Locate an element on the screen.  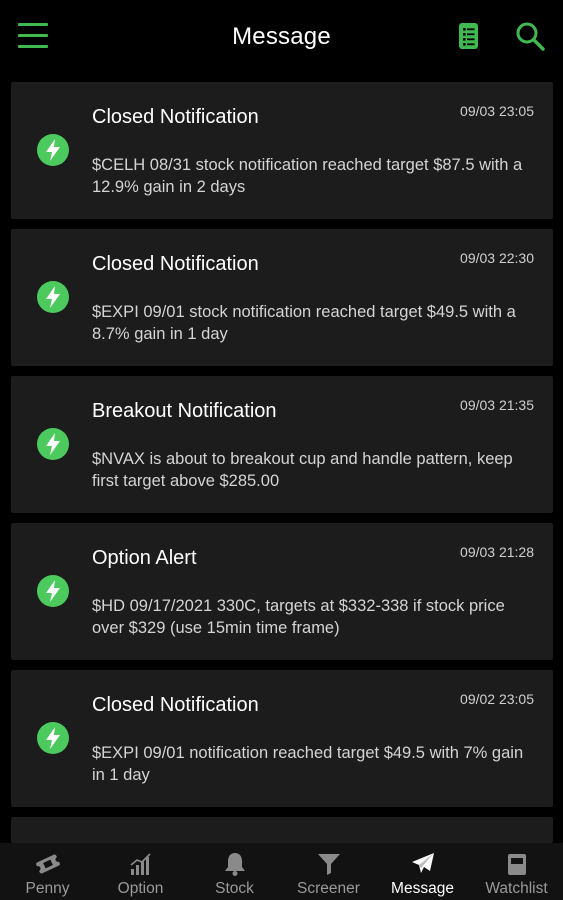
nav-item-watchlist: Watchlist is located at coordinates (516, 871).